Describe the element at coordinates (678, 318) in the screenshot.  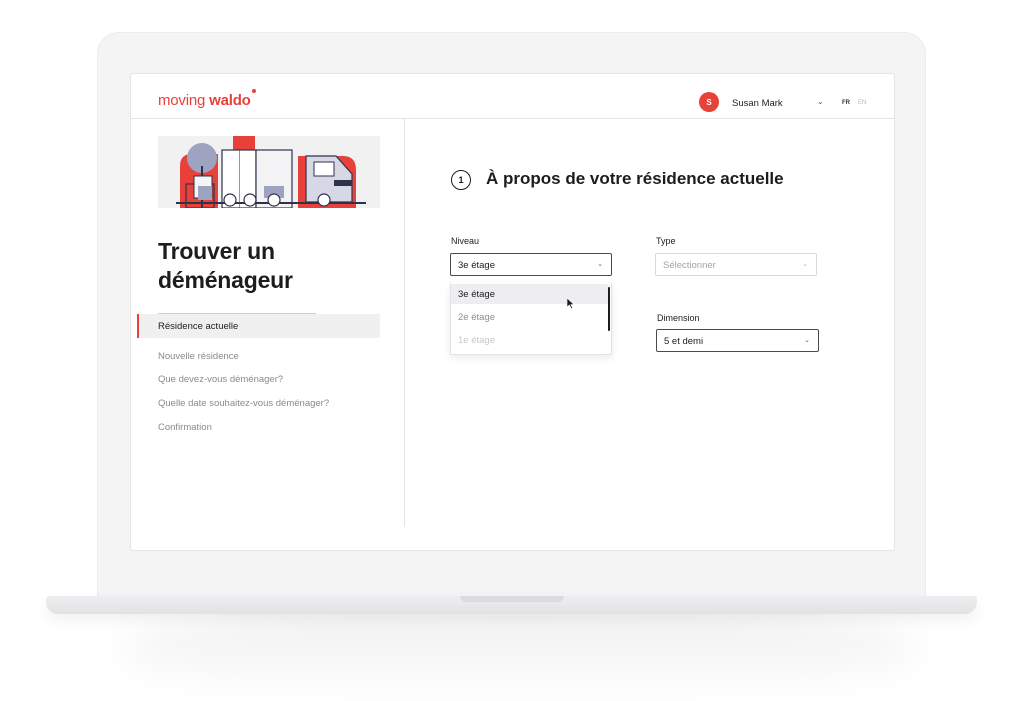
I see `dimension-label: Dimension` at that location.